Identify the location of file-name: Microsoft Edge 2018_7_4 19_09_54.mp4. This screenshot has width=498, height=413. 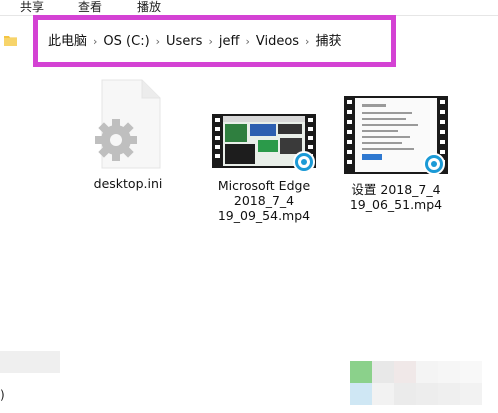
(264, 200).